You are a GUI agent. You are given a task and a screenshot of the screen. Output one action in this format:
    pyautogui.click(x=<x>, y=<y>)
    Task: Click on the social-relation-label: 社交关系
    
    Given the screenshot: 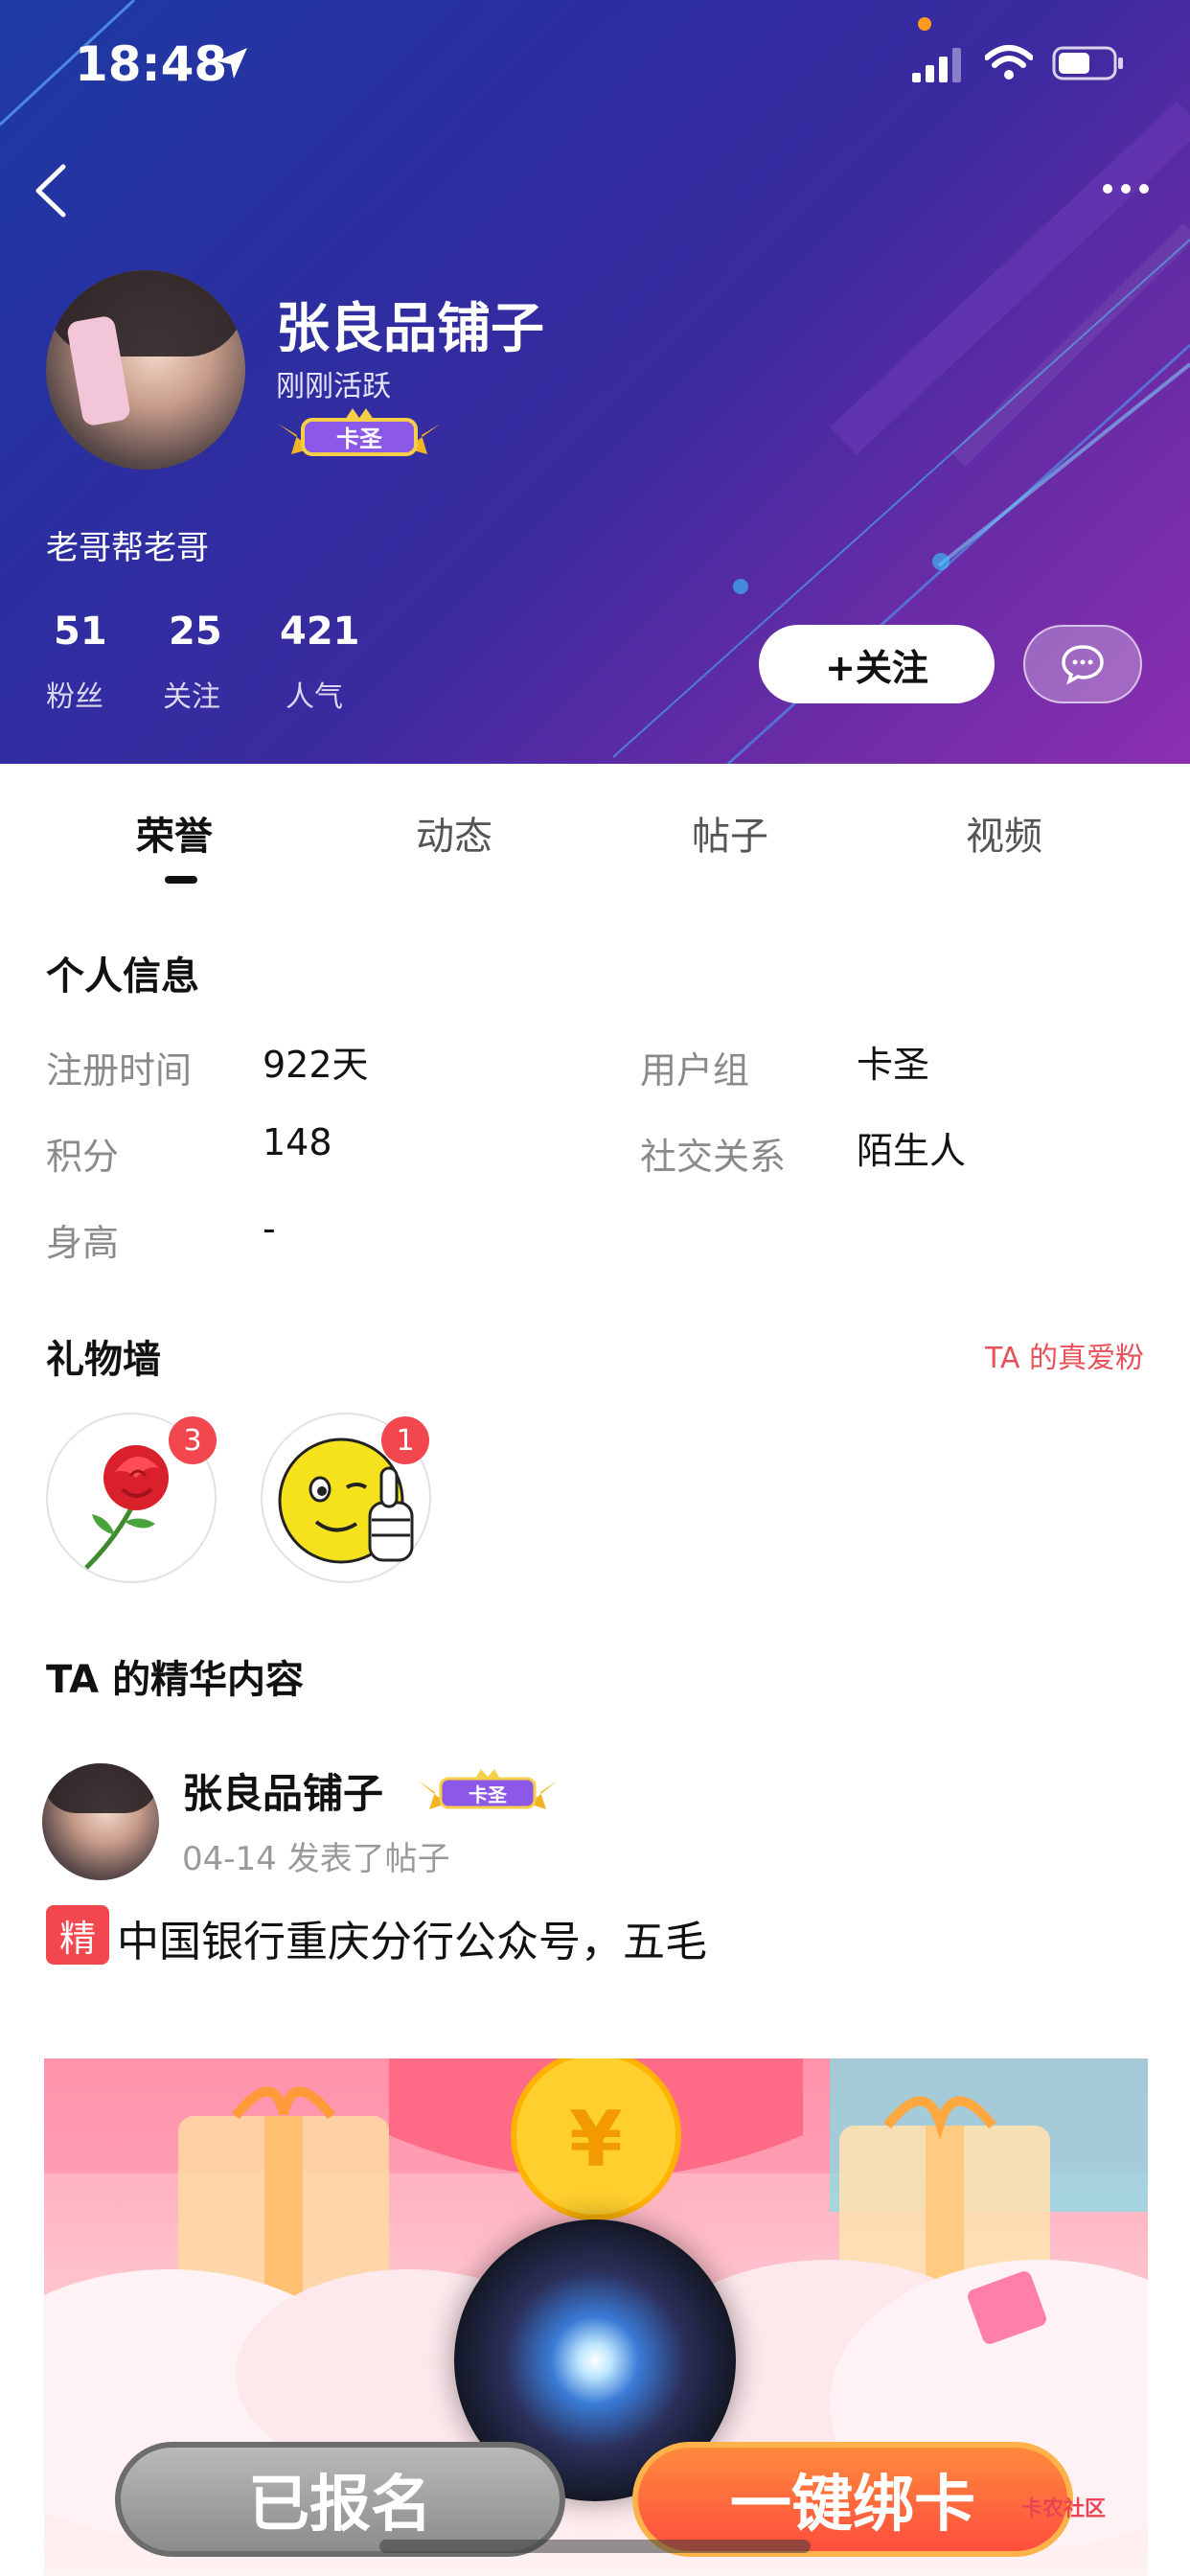 What is the action you would take?
    pyautogui.click(x=714, y=1157)
    